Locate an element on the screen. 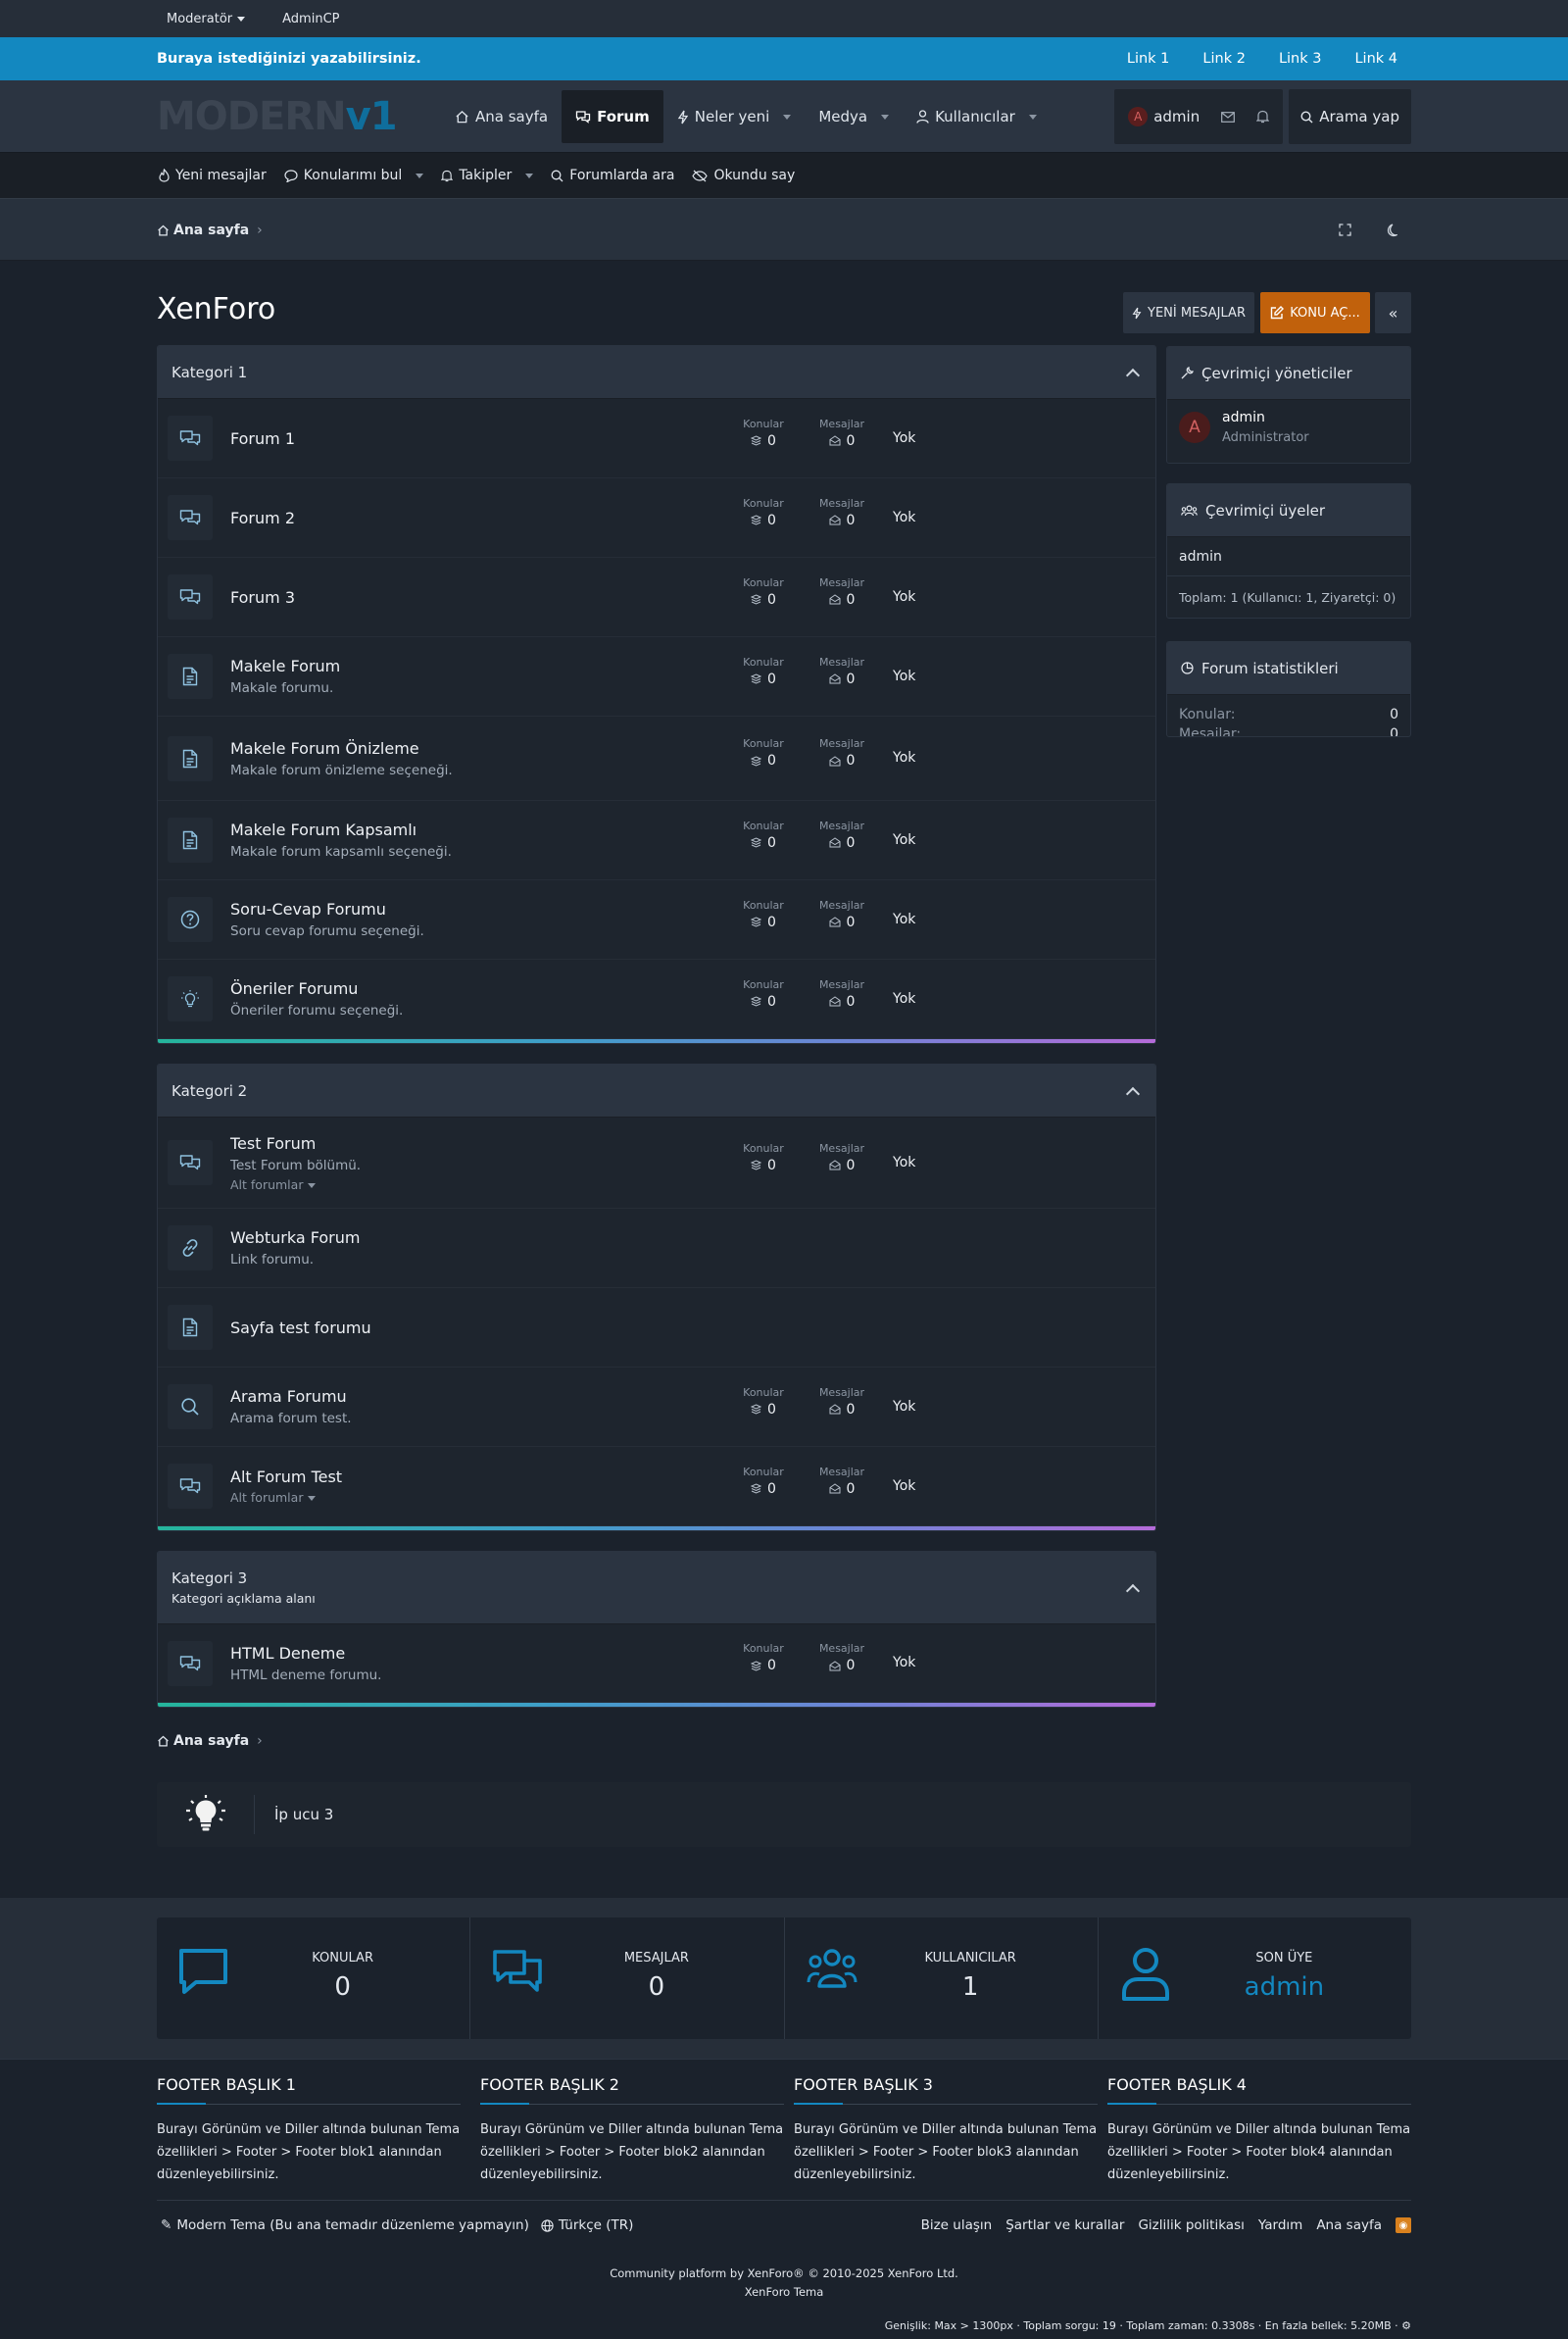 The height and width of the screenshot is (2339, 1568). forum-node: Webturka Forum Link forumu. is located at coordinates (656, 1248).